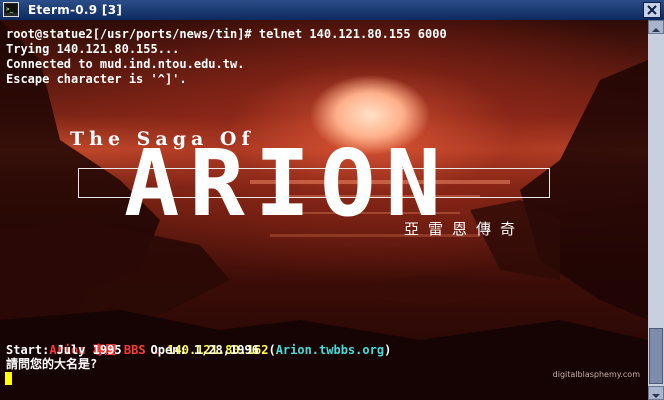 This screenshot has width=664, height=400. I want to click on close-button, so click(652, 10).